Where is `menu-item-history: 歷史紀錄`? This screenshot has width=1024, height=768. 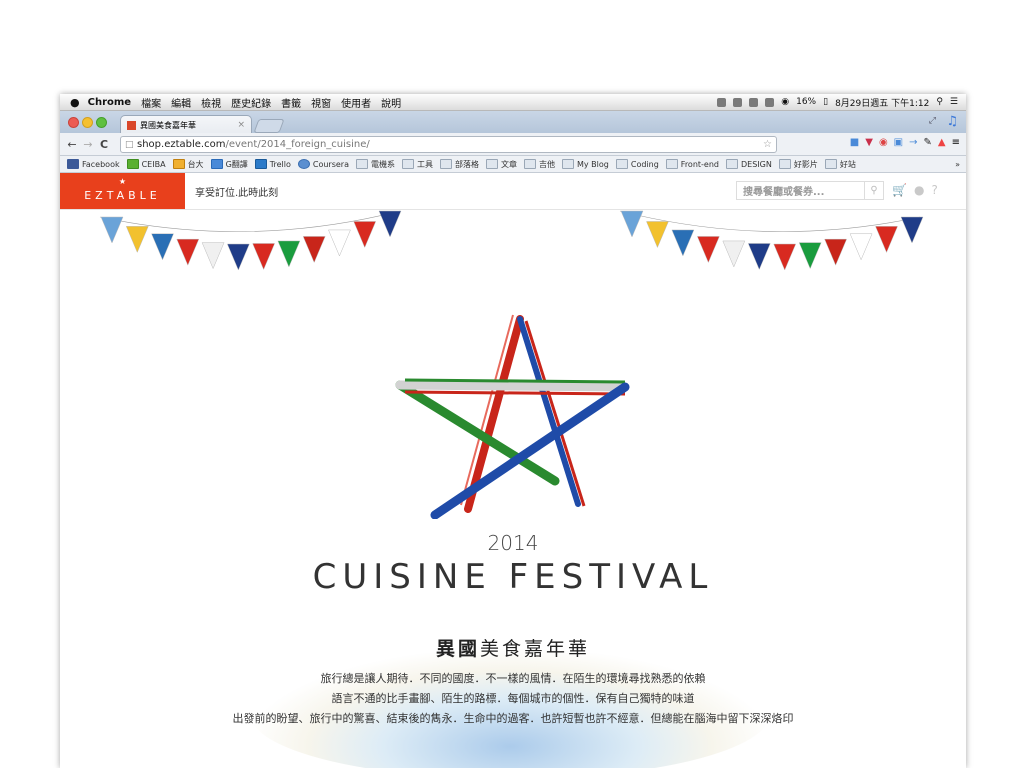
menu-item-history: 歷史紀錄 is located at coordinates (251, 102).